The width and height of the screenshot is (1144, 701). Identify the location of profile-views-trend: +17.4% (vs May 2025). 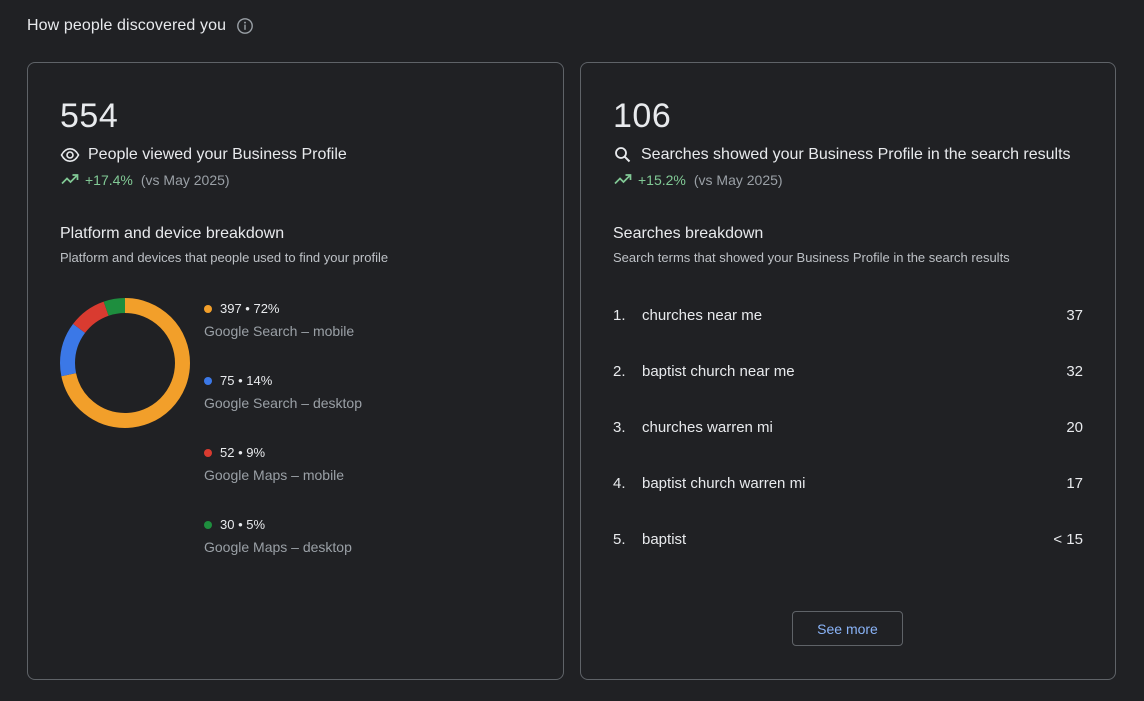
(145, 180).